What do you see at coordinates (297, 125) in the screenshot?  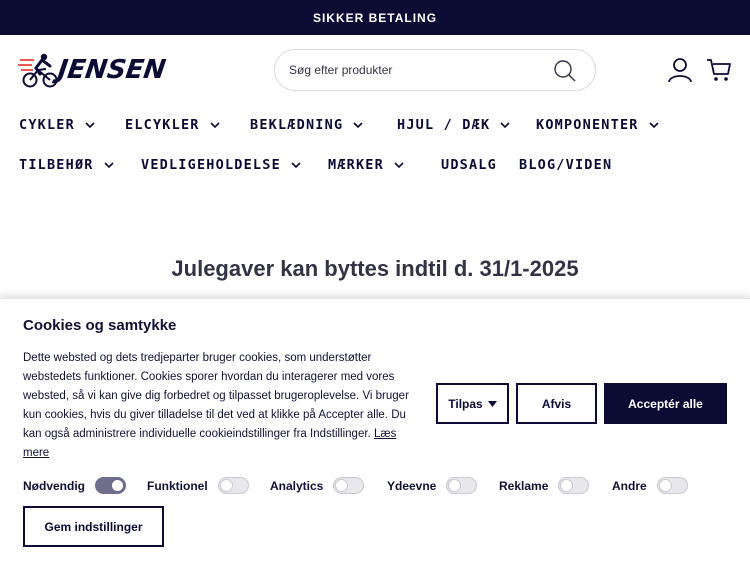 I see `nav-label: BEKLÆDNING` at bounding box center [297, 125].